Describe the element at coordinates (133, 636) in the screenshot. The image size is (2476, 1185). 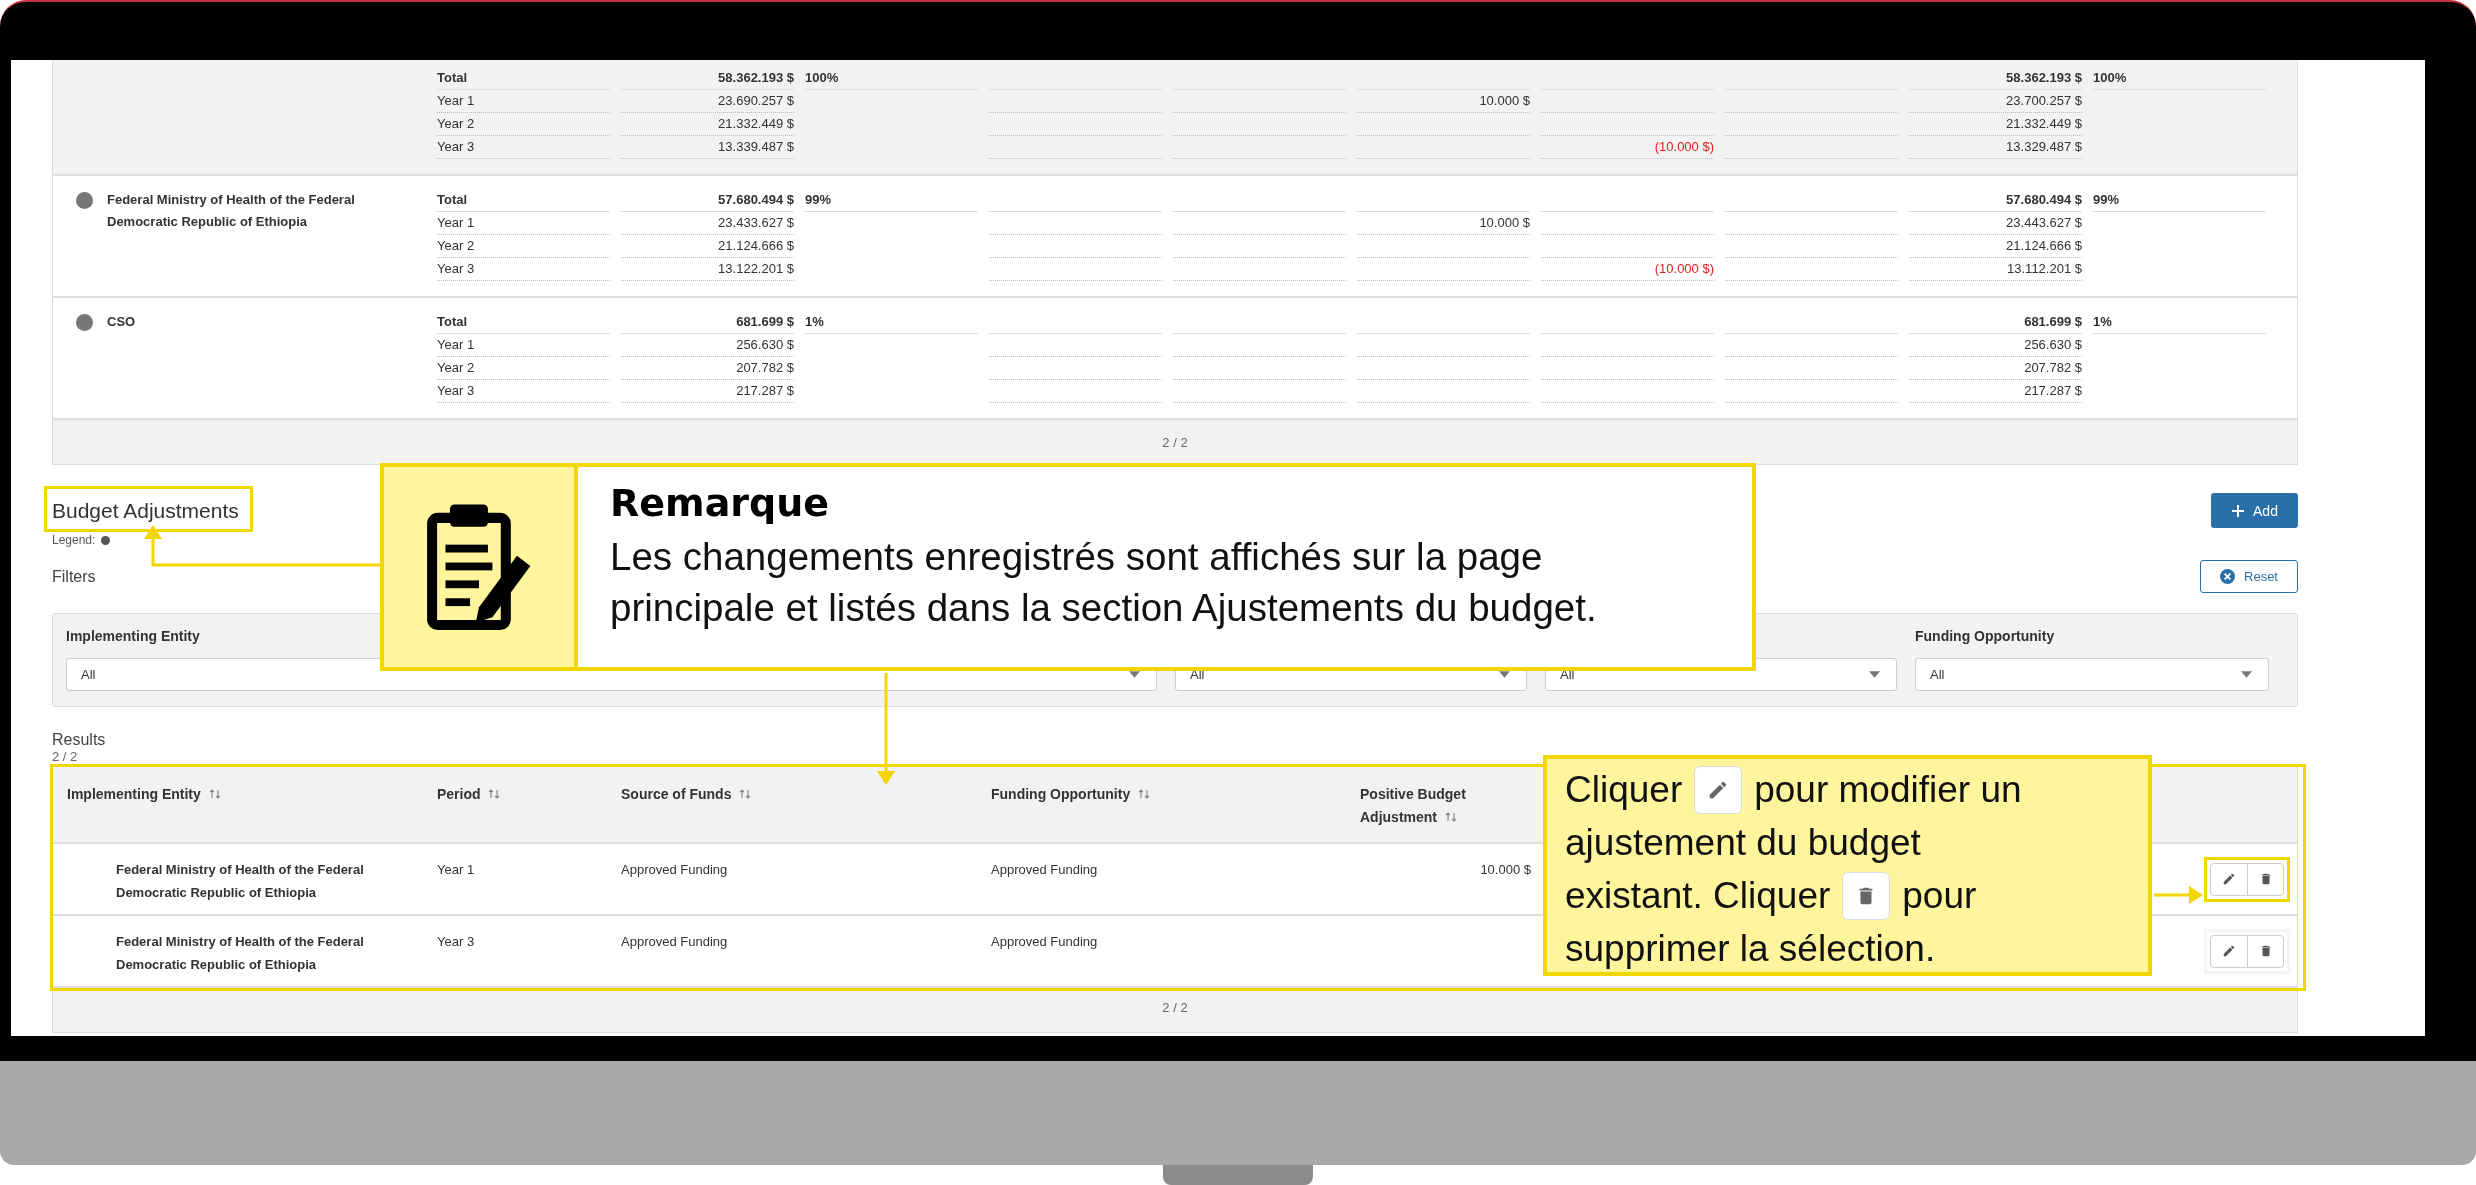
I see `filter-label: Implementing Entity` at that location.